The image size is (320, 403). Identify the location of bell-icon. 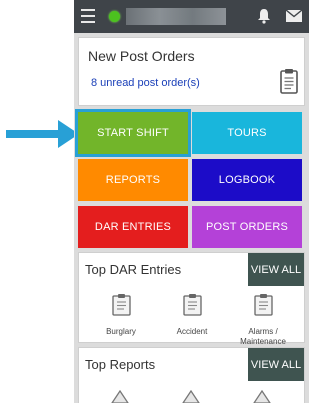
(264, 16).